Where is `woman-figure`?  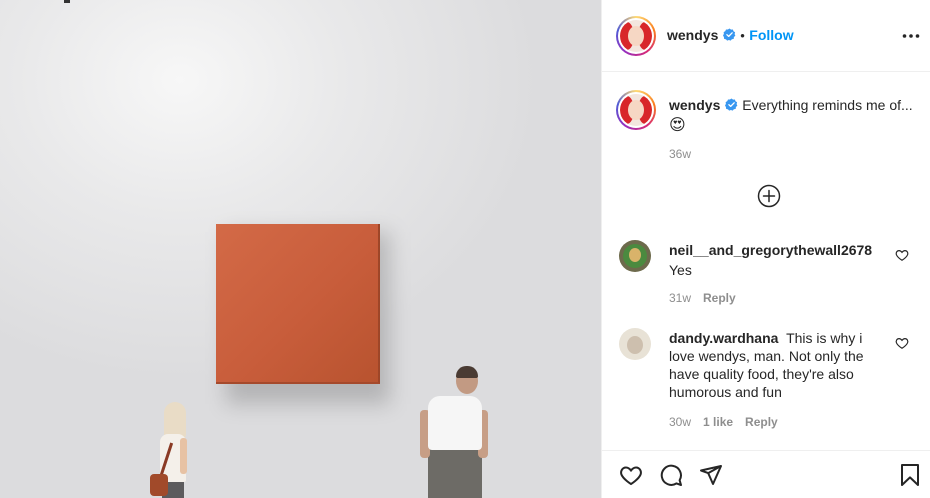
woman-figure is located at coordinates (175, 449).